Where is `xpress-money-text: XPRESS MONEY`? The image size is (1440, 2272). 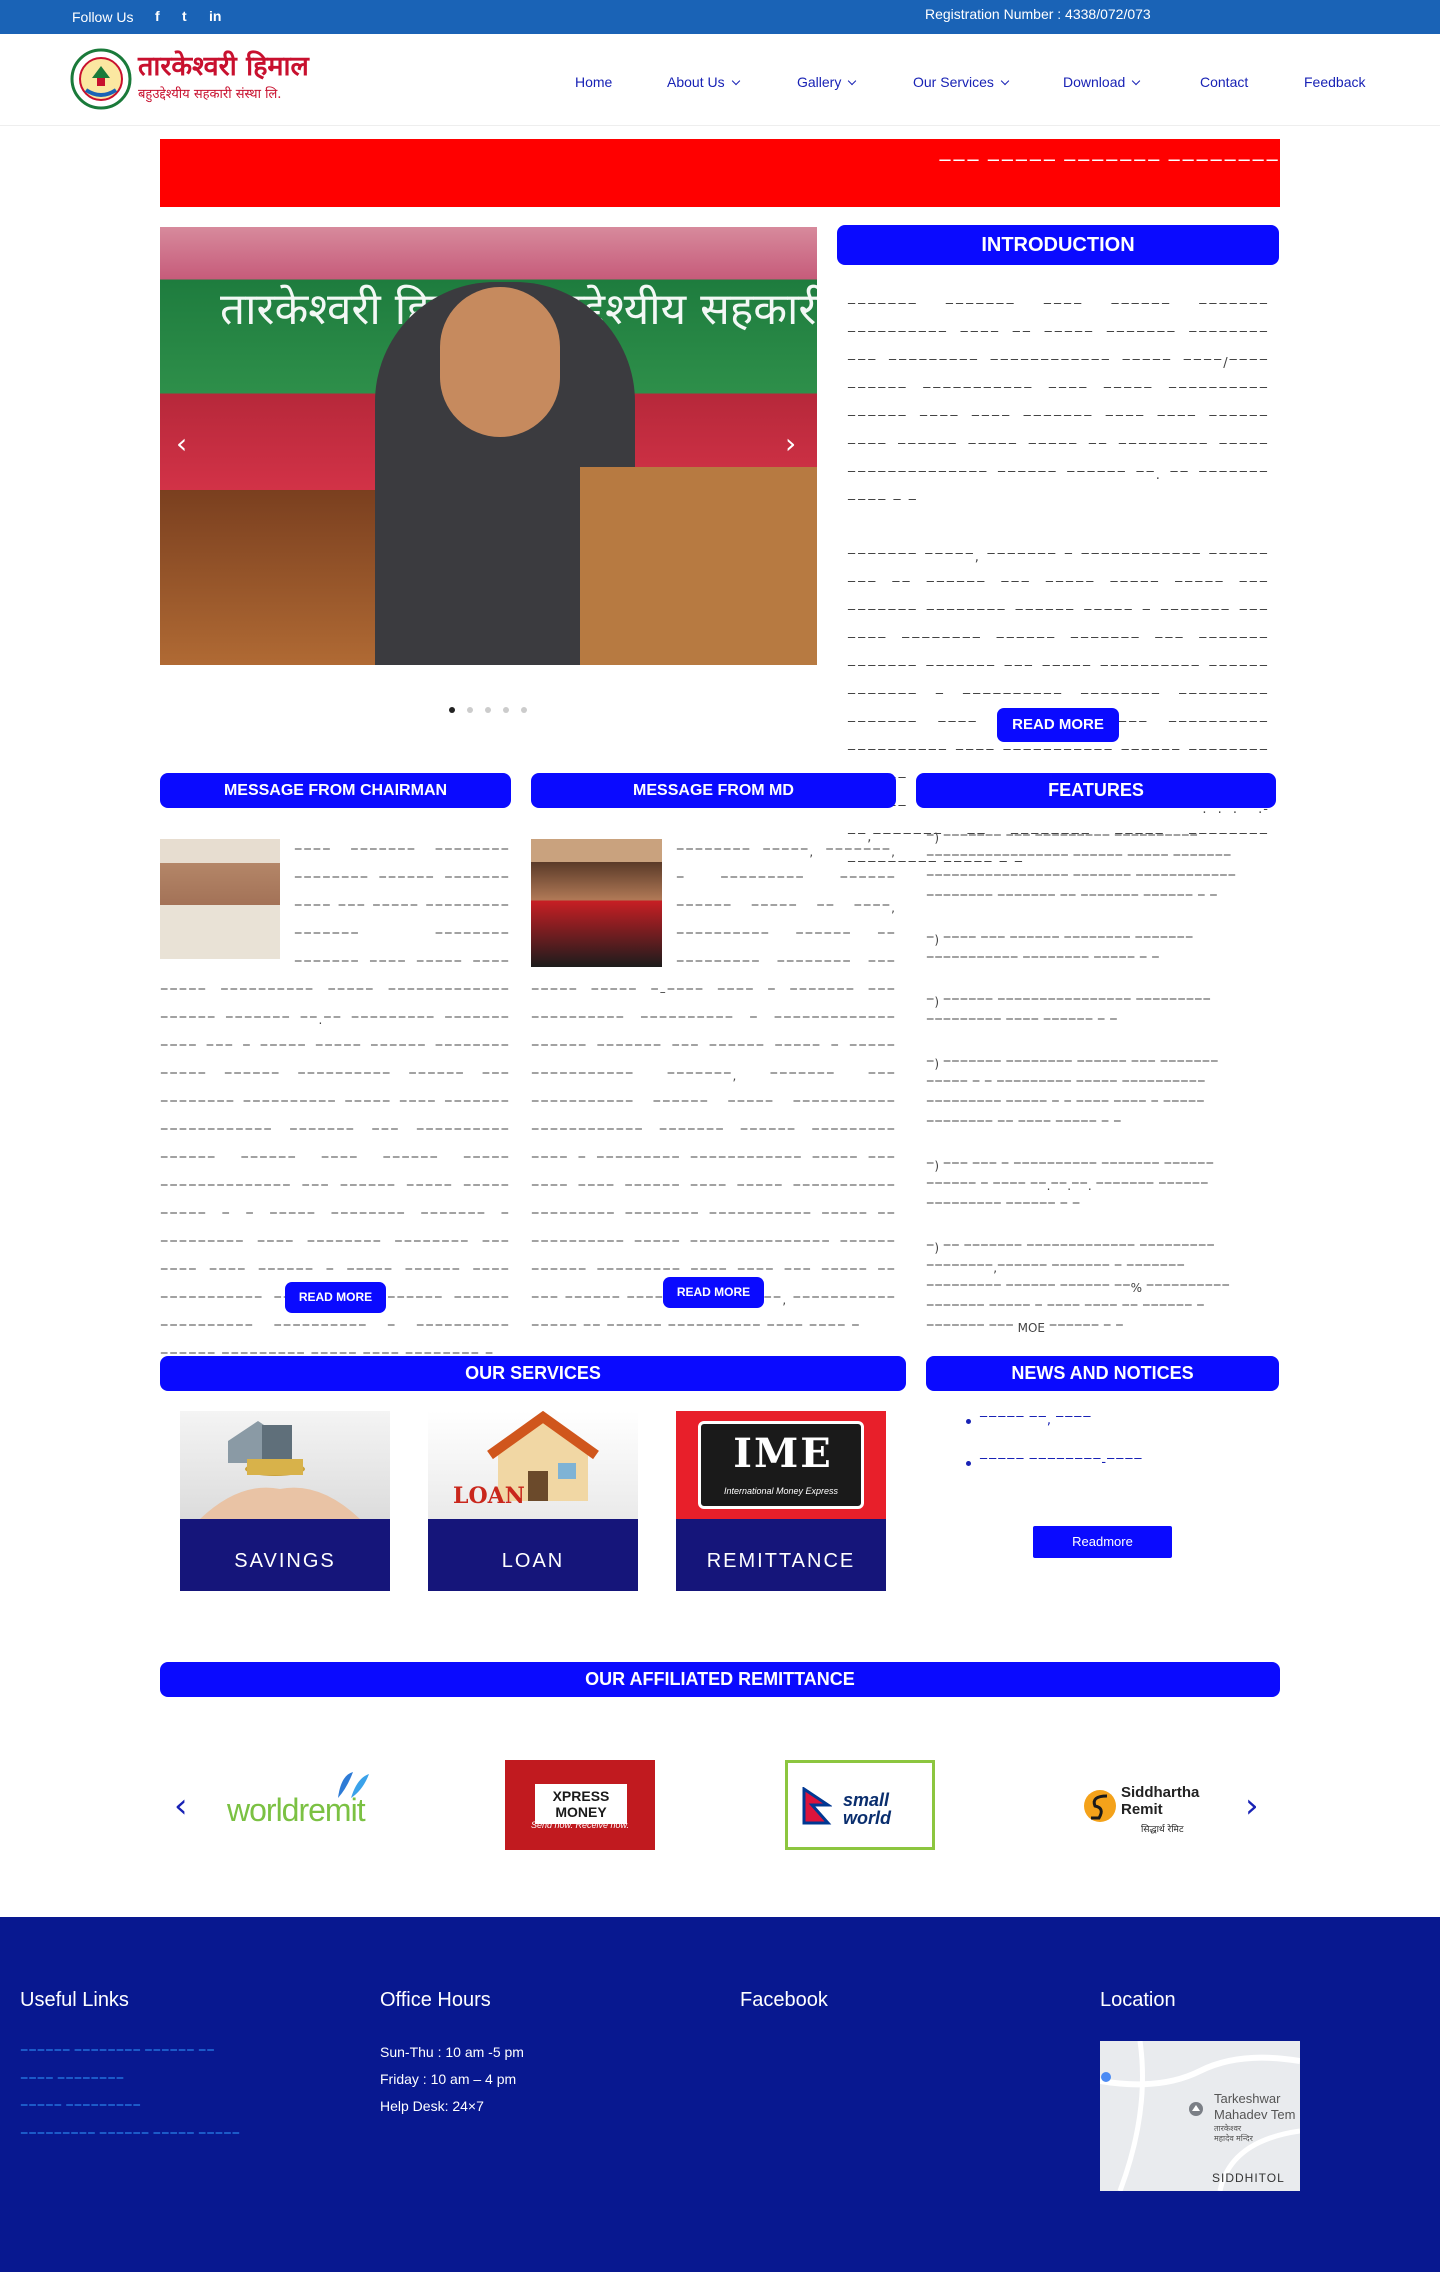
xpress-money-text: XPRESS MONEY is located at coordinates (581, 1804).